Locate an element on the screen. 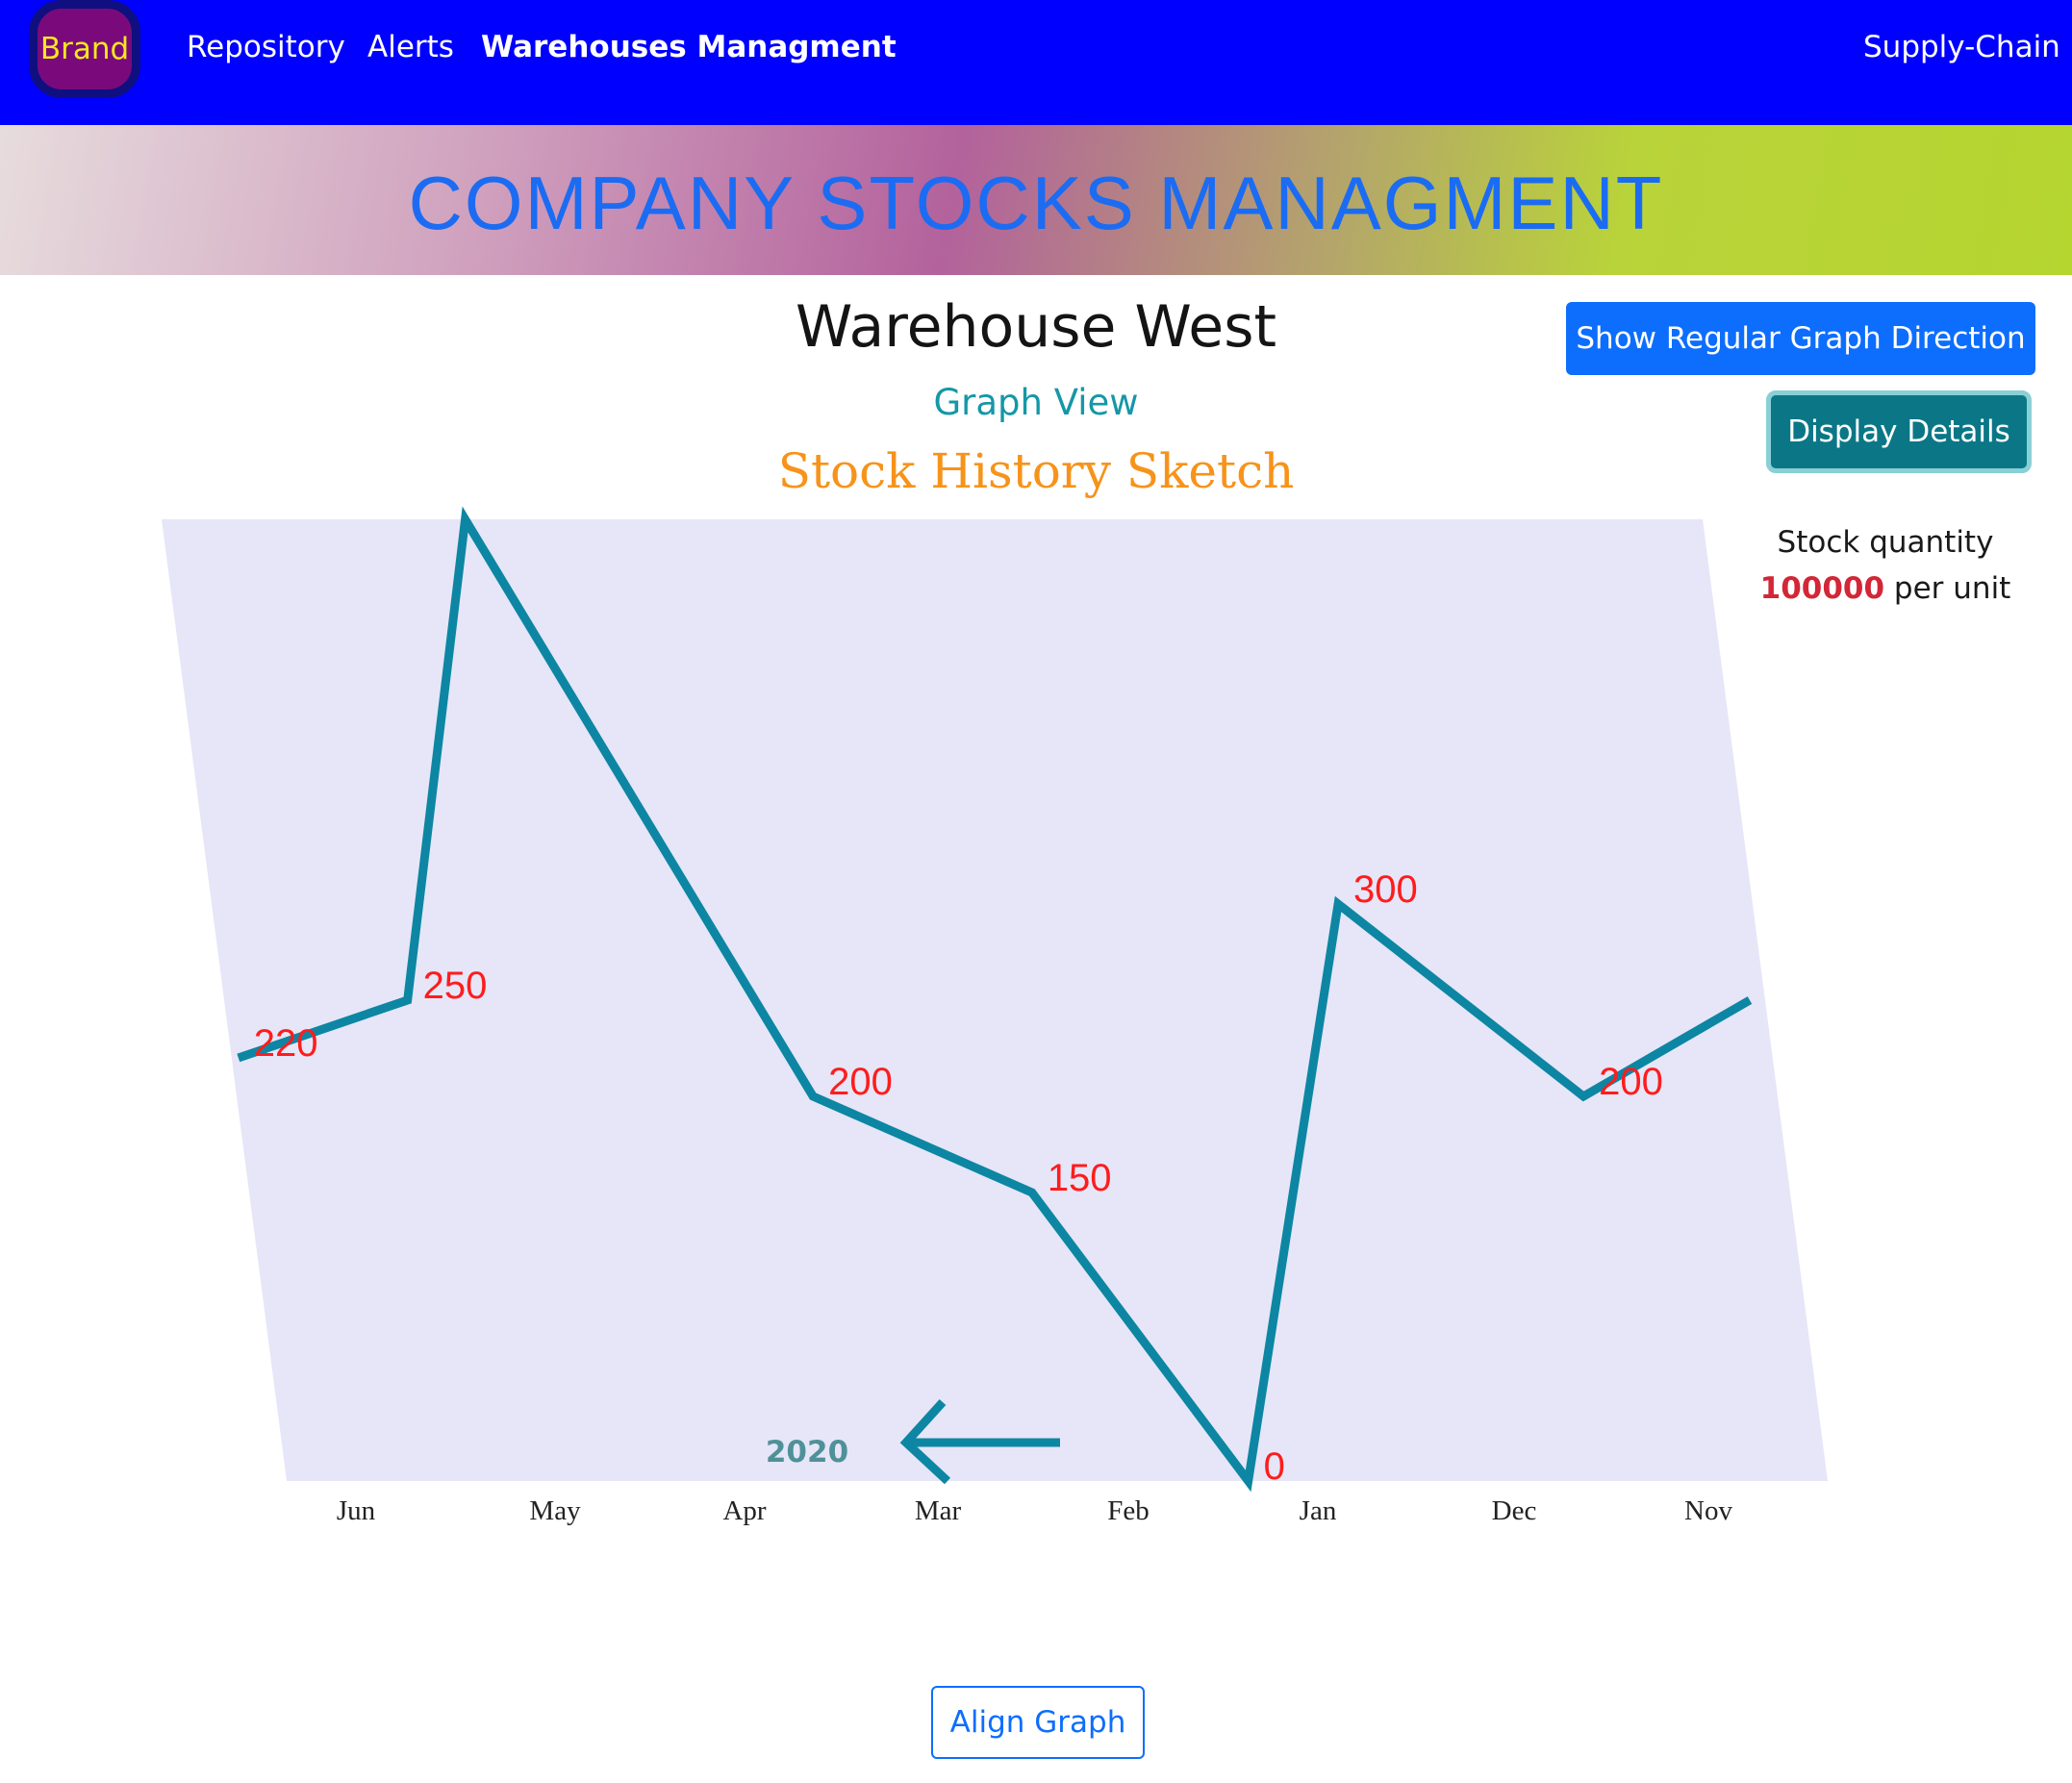 The height and width of the screenshot is (1783, 2072). x-tick-label: Apr is located at coordinates (744, 1510).